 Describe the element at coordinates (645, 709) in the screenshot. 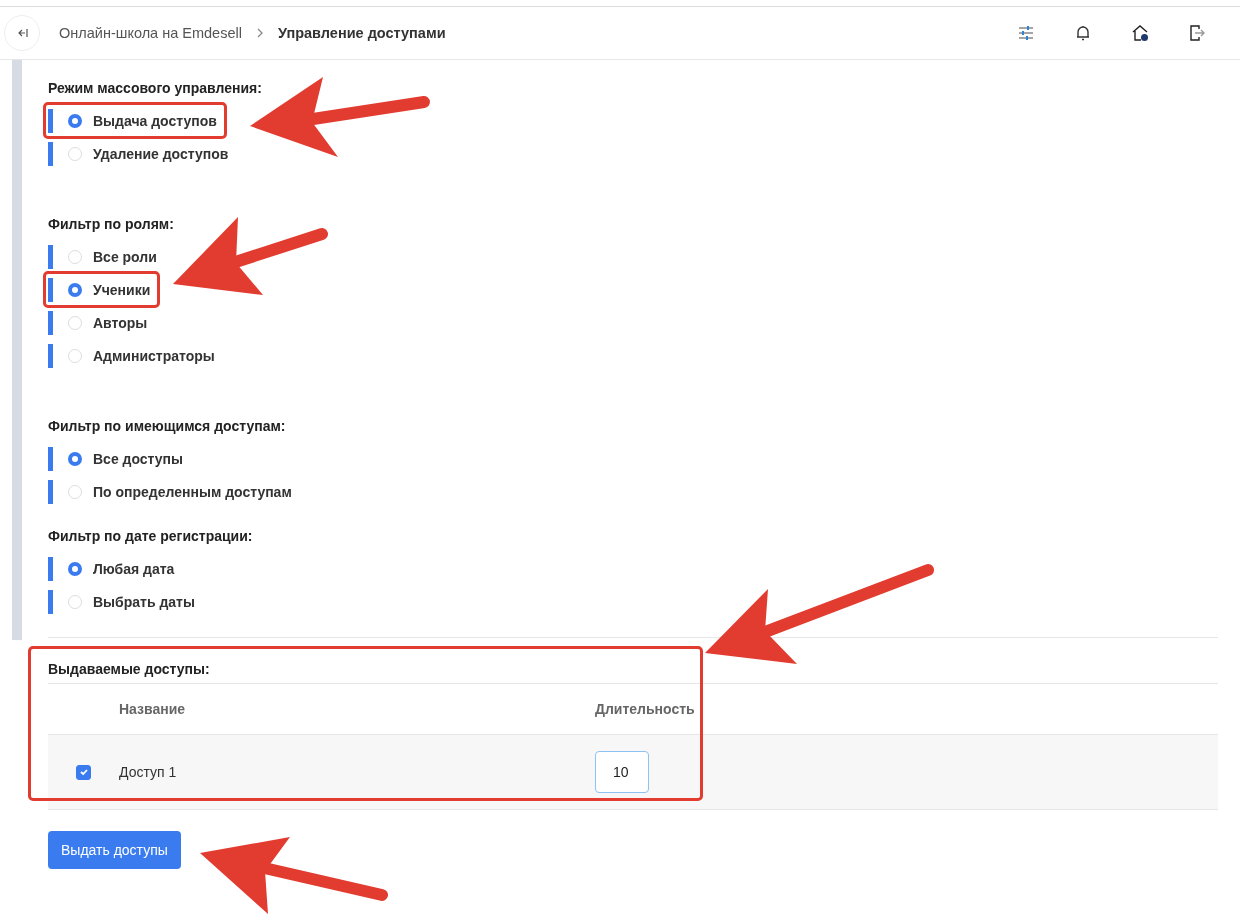

I see `column-header: Длительность` at that location.